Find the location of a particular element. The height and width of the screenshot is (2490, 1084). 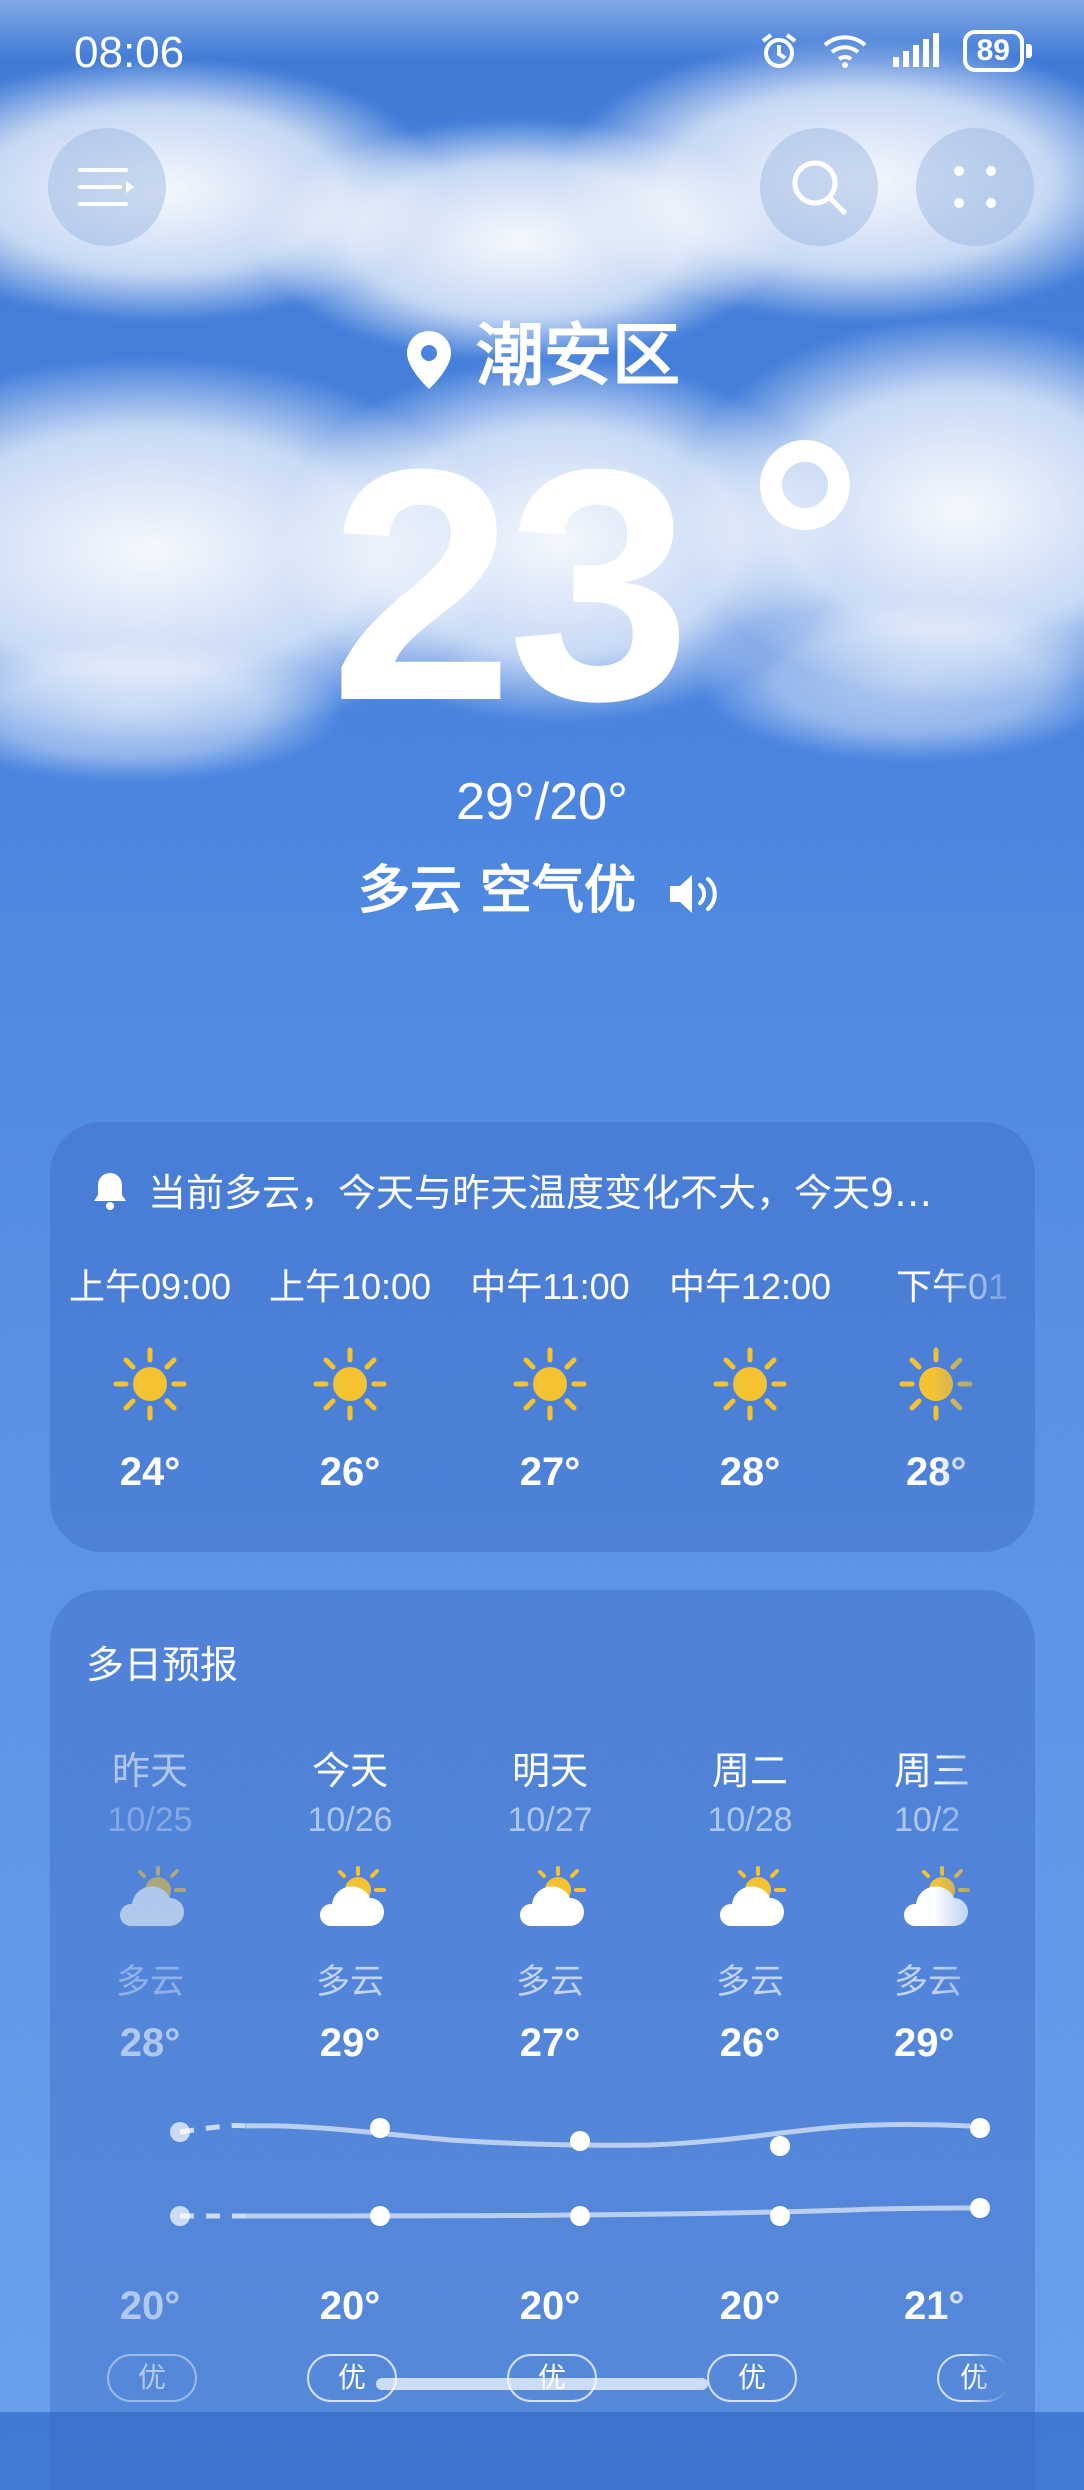

hour-time: 中午12:00 is located at coordinates (750, 1286).